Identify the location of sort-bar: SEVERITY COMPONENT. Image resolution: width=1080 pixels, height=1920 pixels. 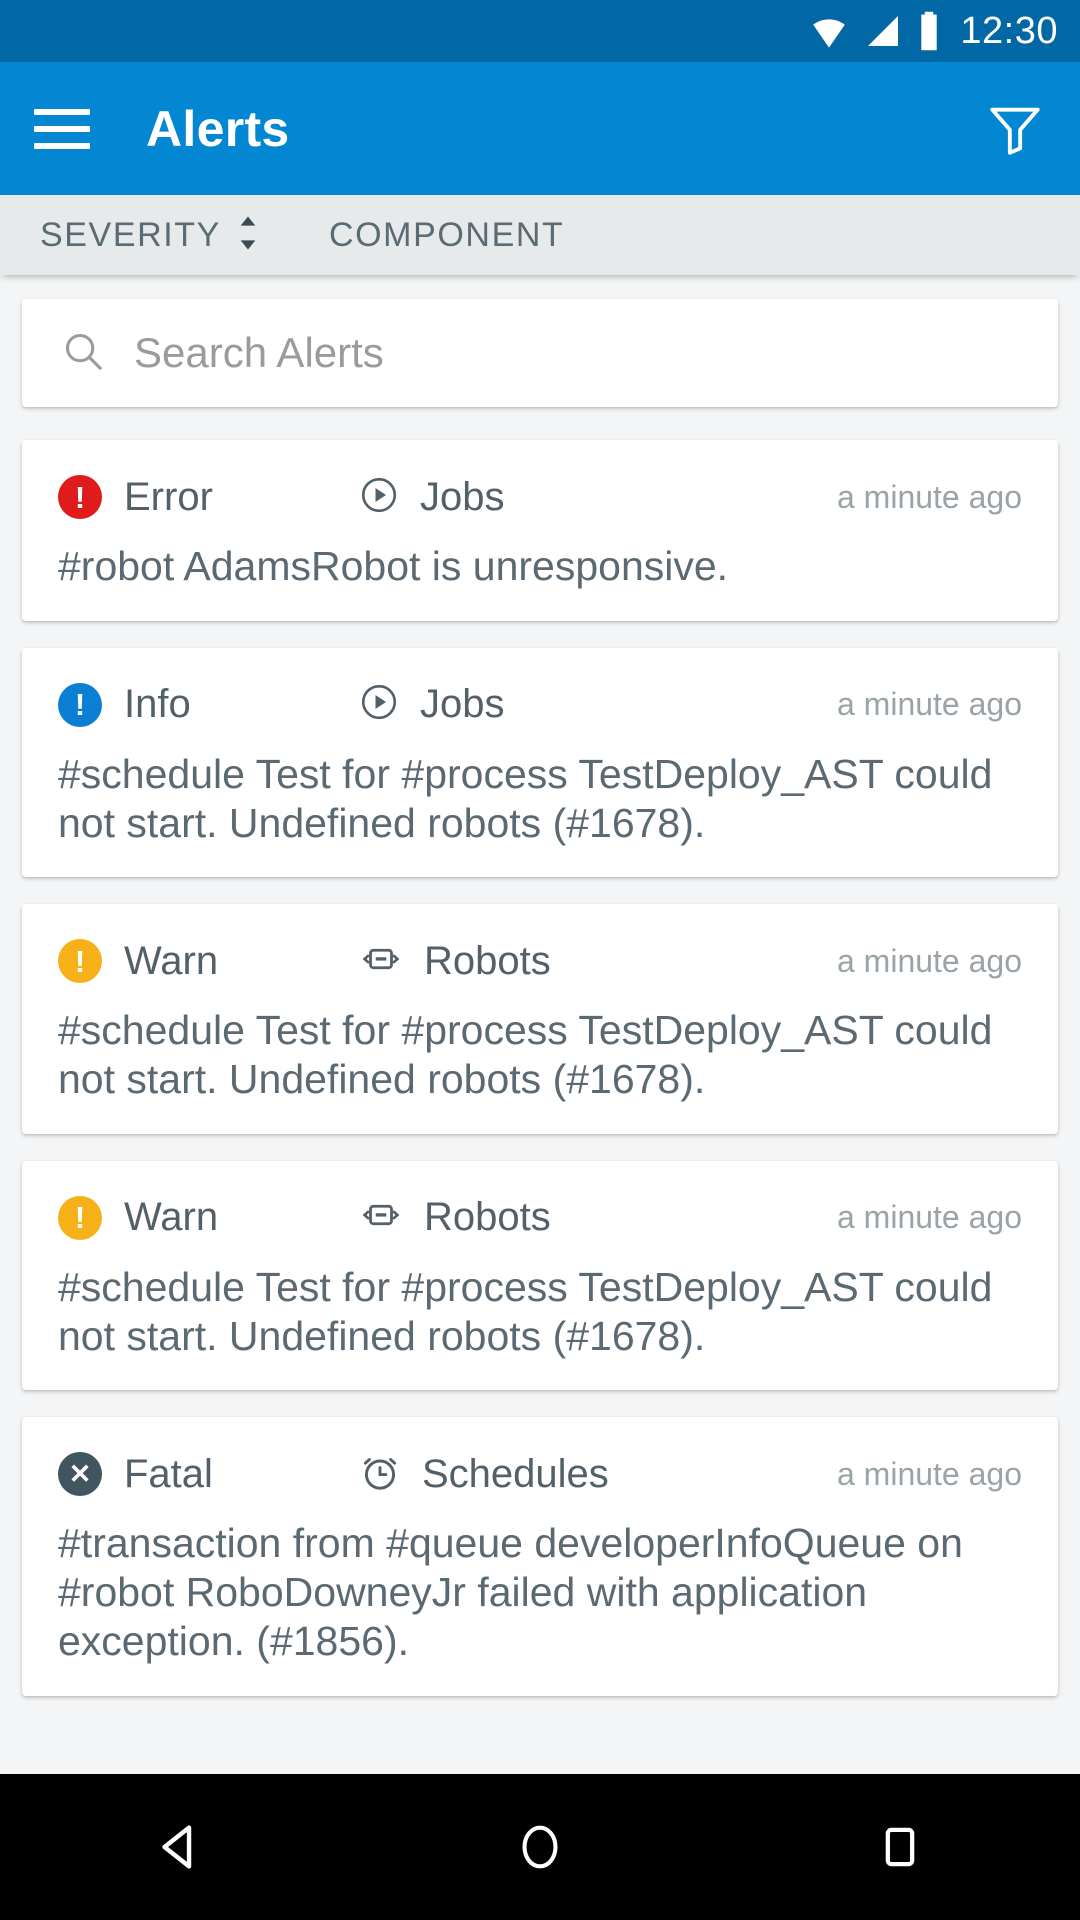
(540, 235).